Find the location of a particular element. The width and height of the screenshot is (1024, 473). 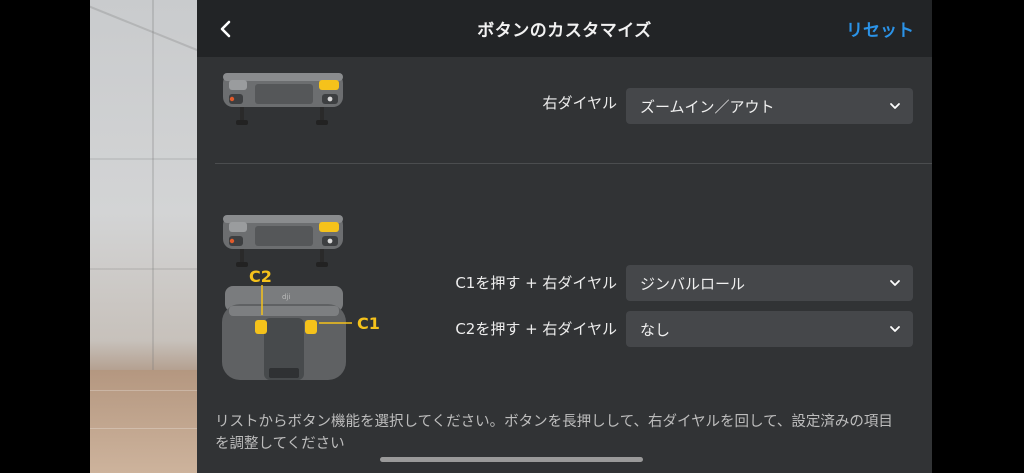

right-dial-value: ズームイン／アウト is located at coordinates (707, 106).